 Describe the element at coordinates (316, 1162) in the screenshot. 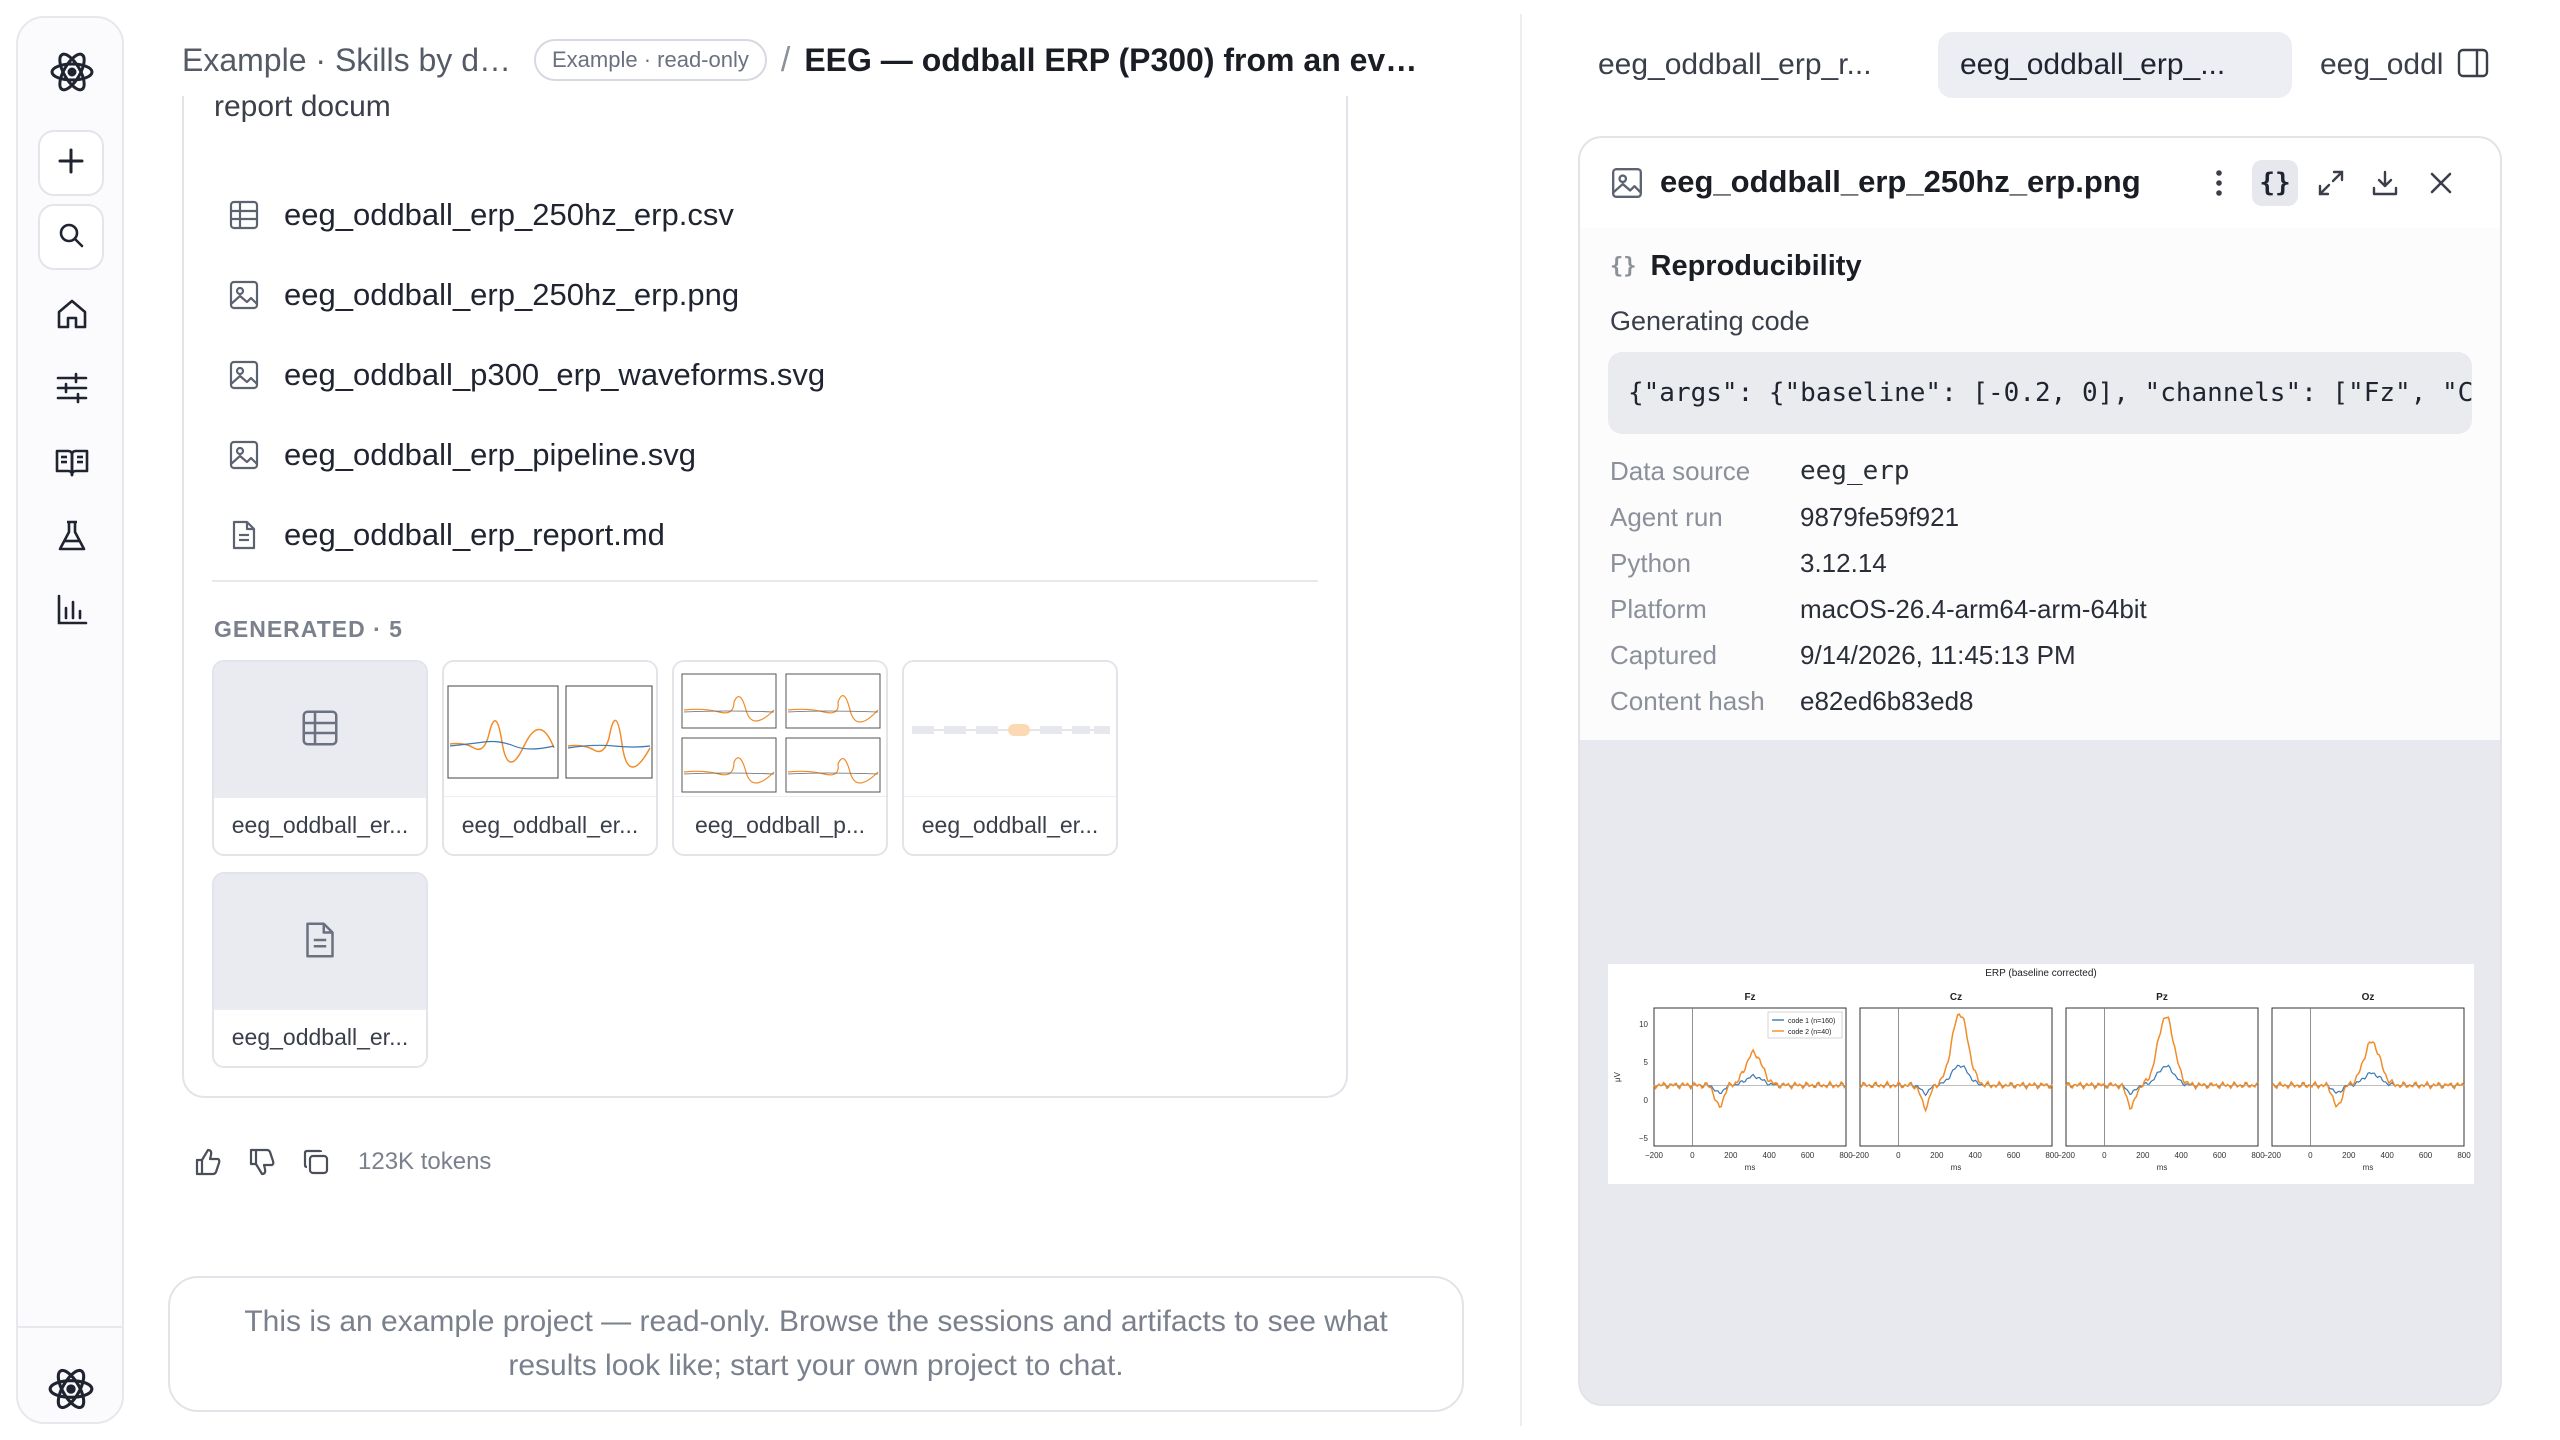

I see `copy-icon` at that location.